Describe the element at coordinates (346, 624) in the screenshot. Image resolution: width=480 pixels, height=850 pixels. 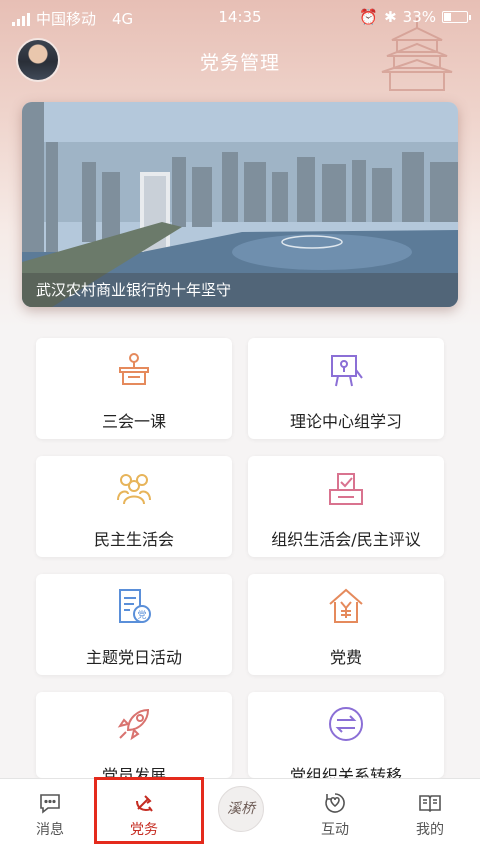
I see `card-party-fee: 党费` at that location.